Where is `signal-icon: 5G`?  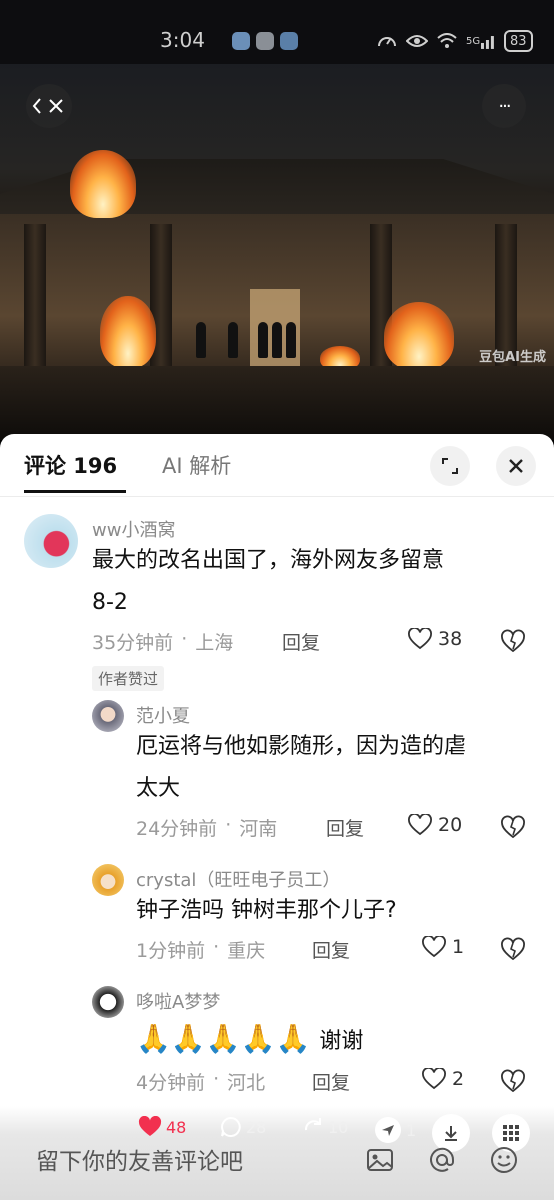 signal-icon: 5G is located at coordinates (481, 41).